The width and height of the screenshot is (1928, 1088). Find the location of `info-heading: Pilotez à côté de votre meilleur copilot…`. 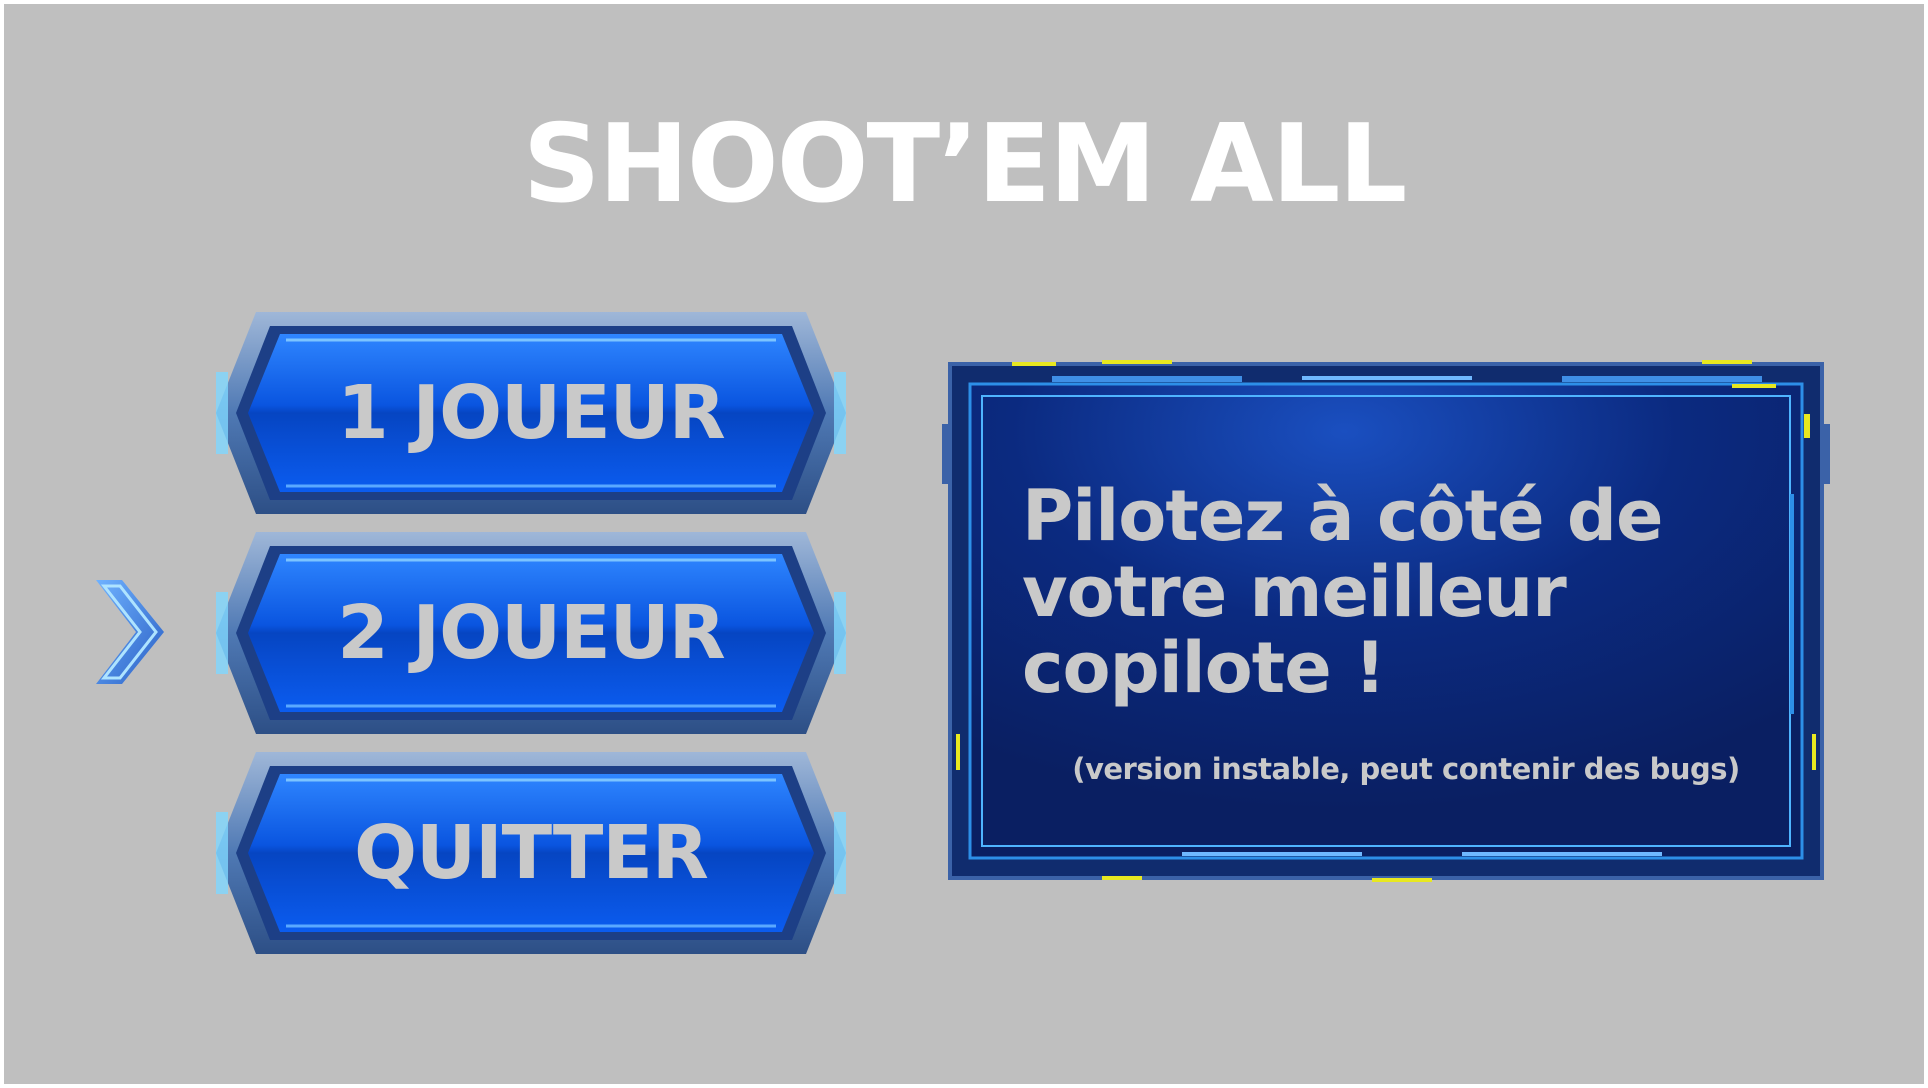

info-heading: Pilotez à côté de votre meilleur copilot… is located at coordinates (1343, 592).